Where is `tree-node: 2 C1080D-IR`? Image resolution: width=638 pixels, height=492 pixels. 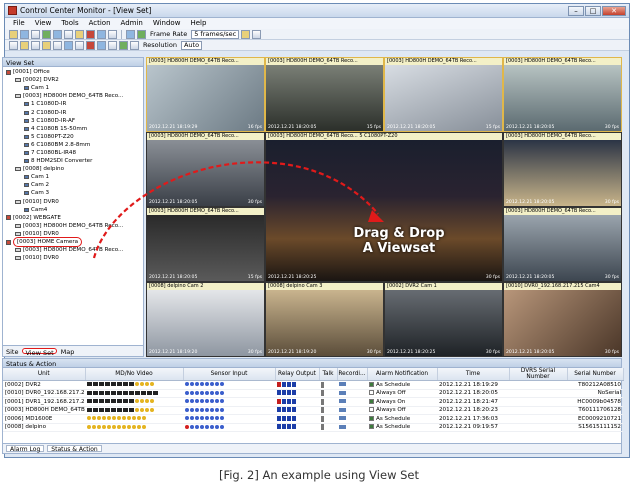
tree-node: 2 C1080D-IR is located at coordinates (73, 112).